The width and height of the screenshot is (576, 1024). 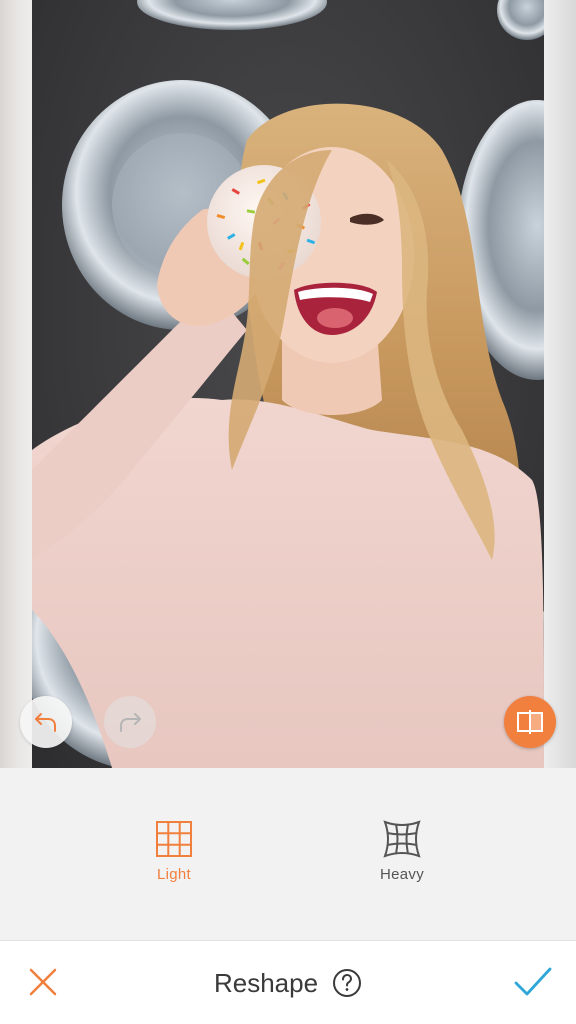 I want to click on question-circle-icon, so click(x=347, y=983).